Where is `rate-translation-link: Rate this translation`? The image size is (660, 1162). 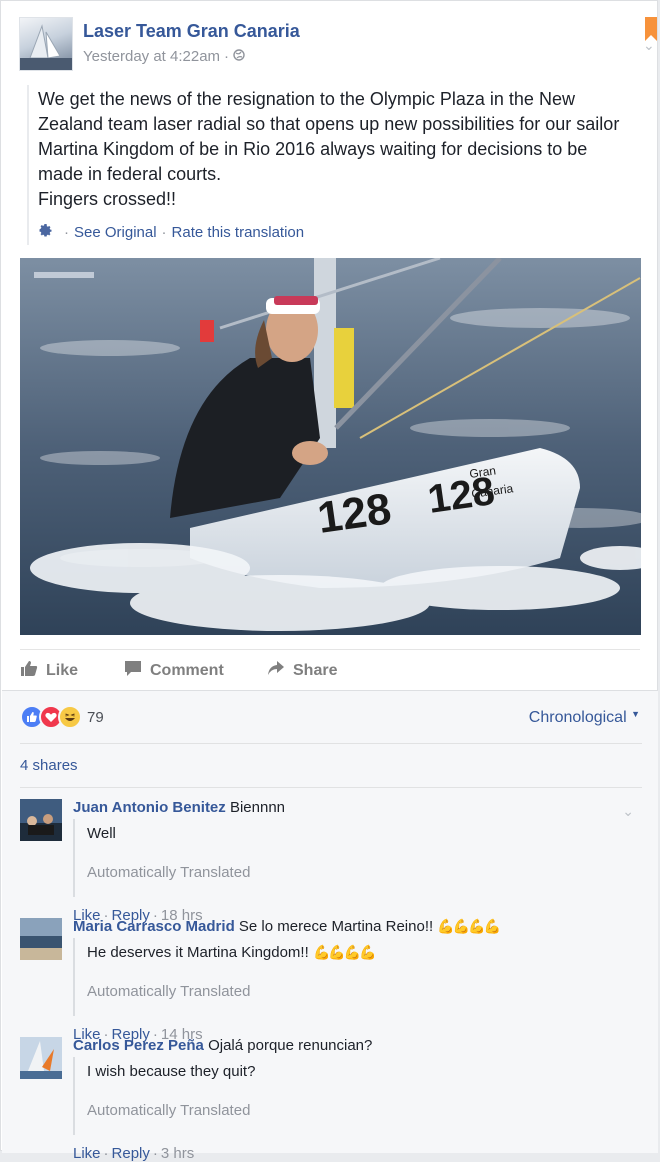
rate-translation-link: Rate this translation is located at coordinates (238, 232).